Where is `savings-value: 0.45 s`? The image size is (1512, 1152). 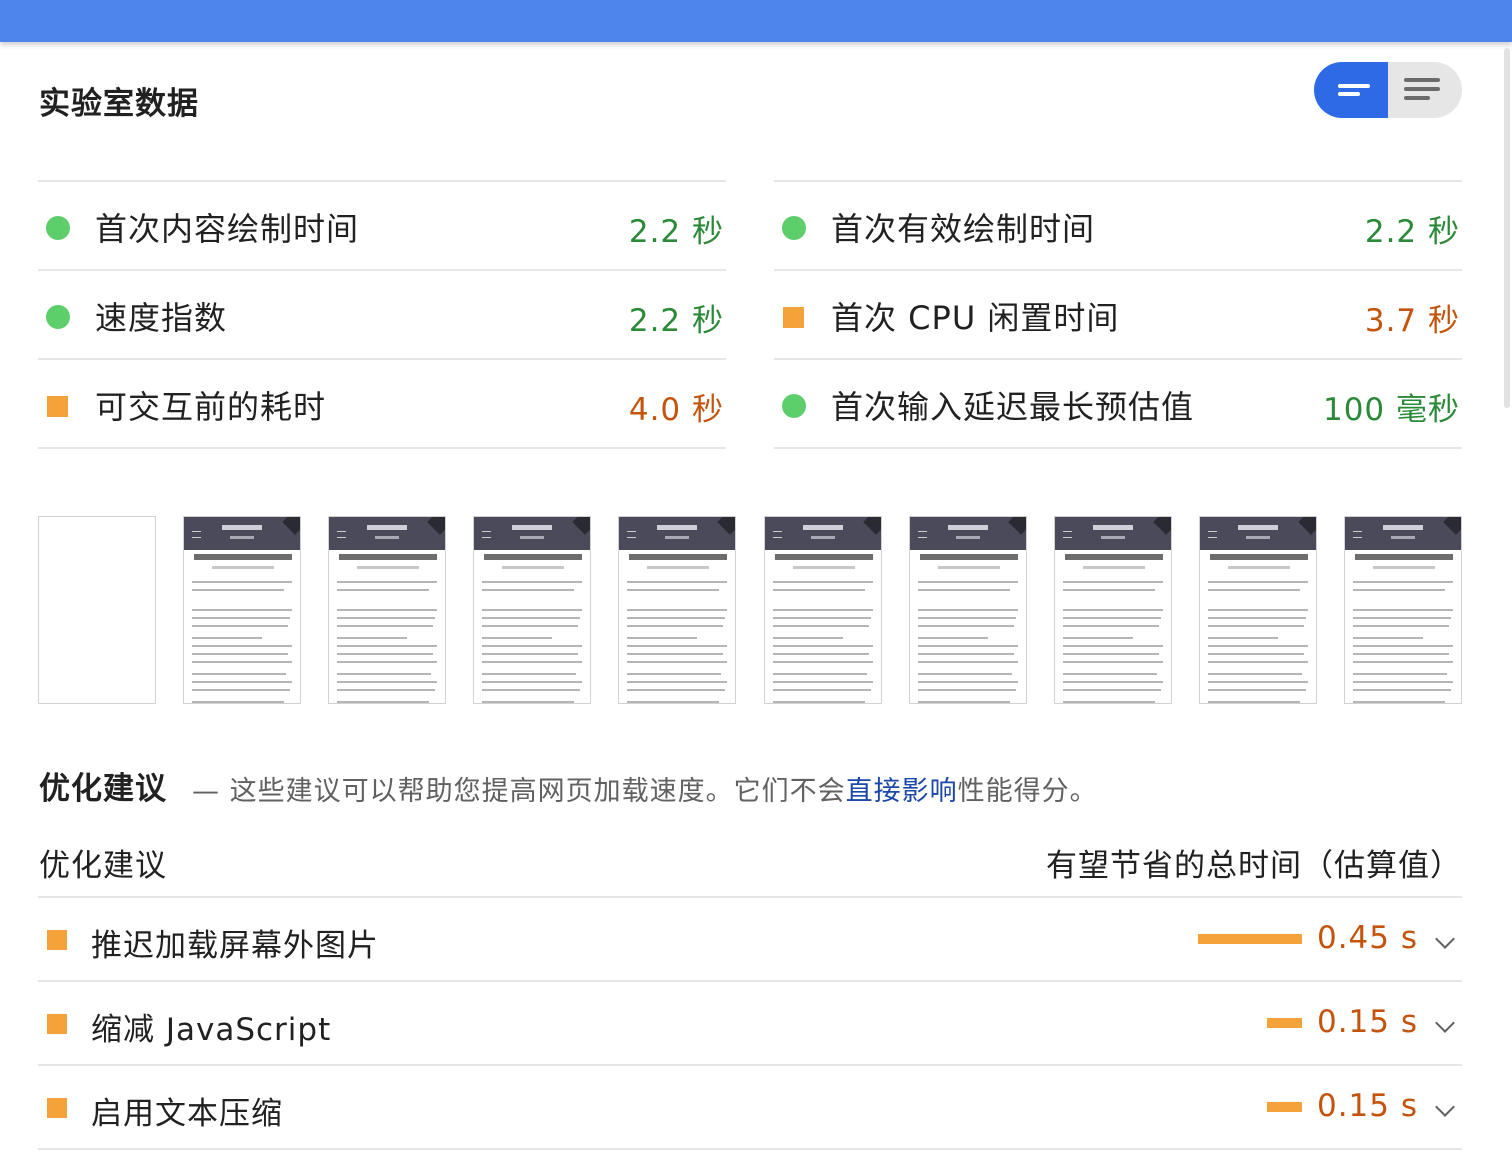 savings-value: 0.45 s is located at coordinates (1367, 938).